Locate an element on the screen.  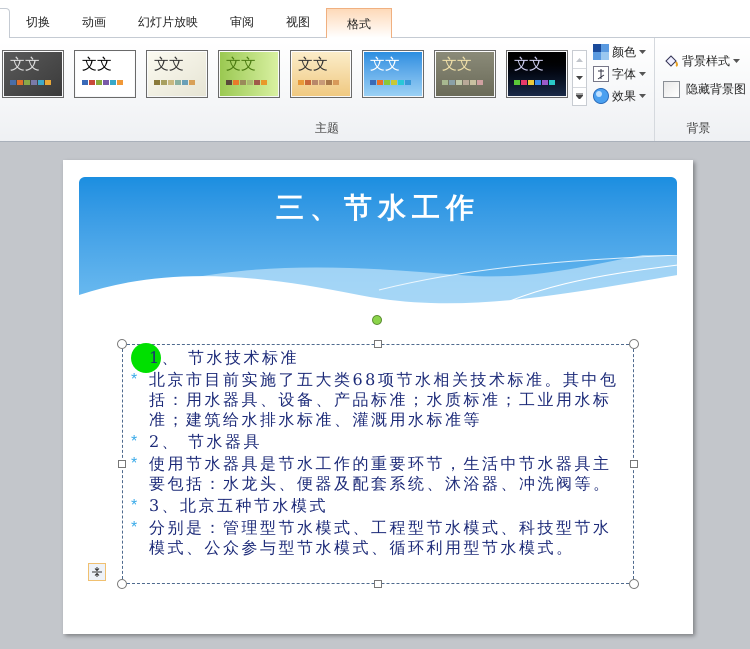
bullet-text: 分别是：管理型节水模式、工程型节水模式、科技型节水模式、公众参与型节水模式、循环利用型节水模式。 is located at coordinates (380, 538).